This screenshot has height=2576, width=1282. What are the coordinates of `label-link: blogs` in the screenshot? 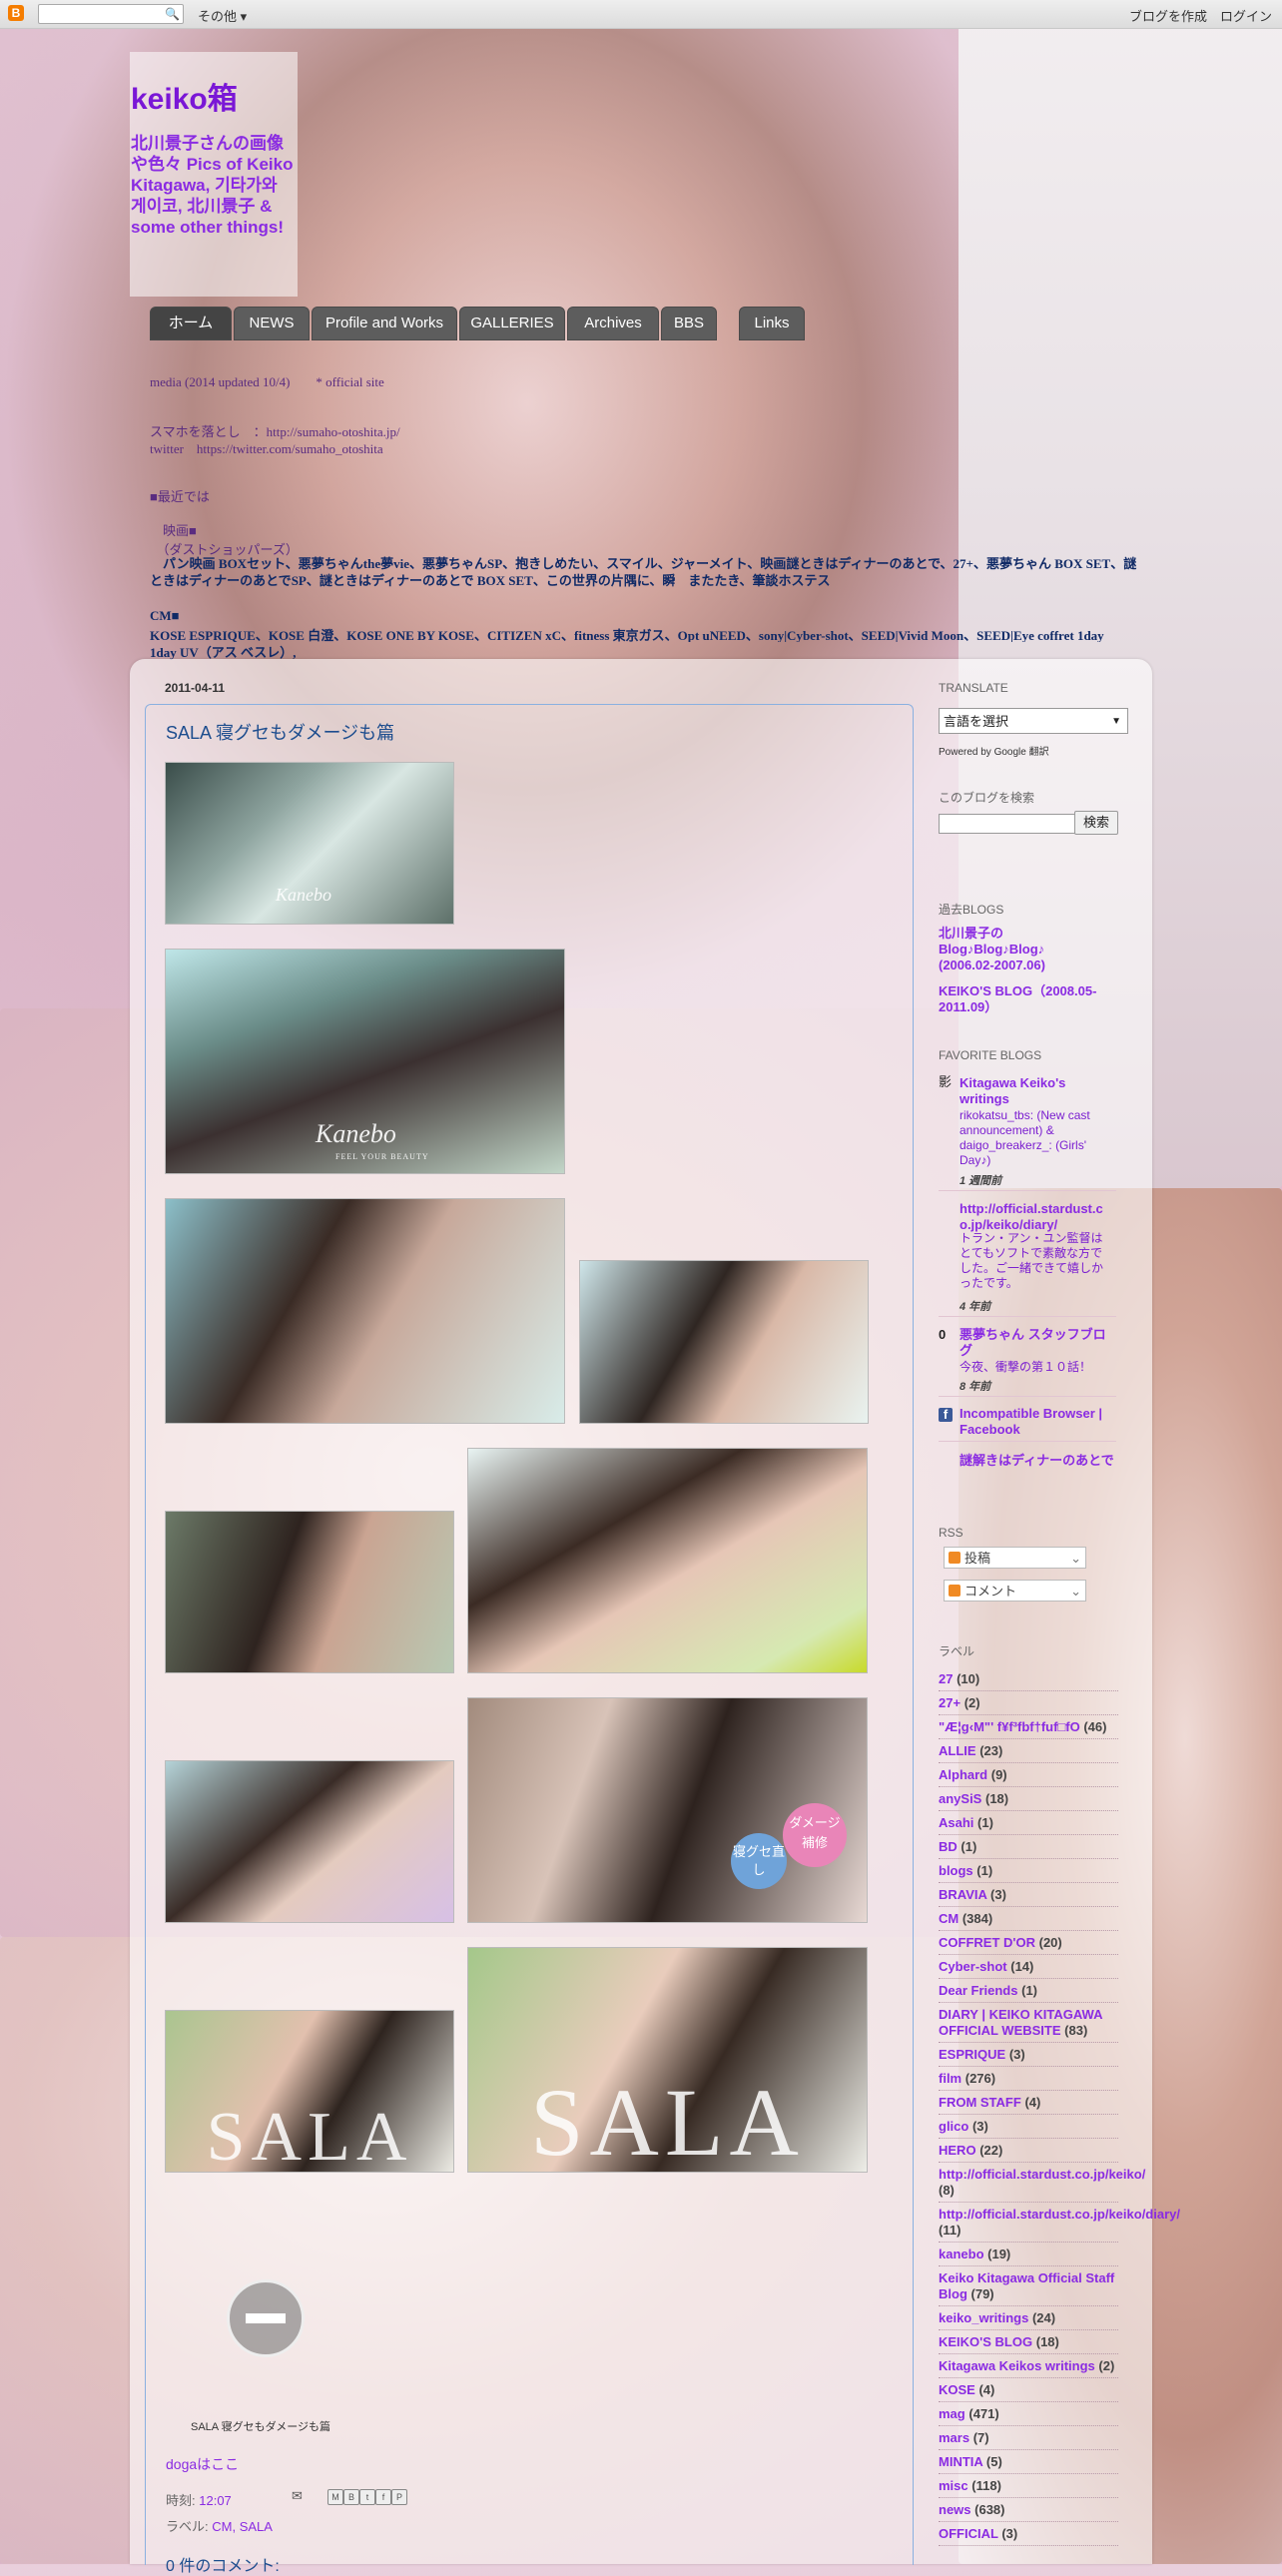 It's located at (956, 1870).